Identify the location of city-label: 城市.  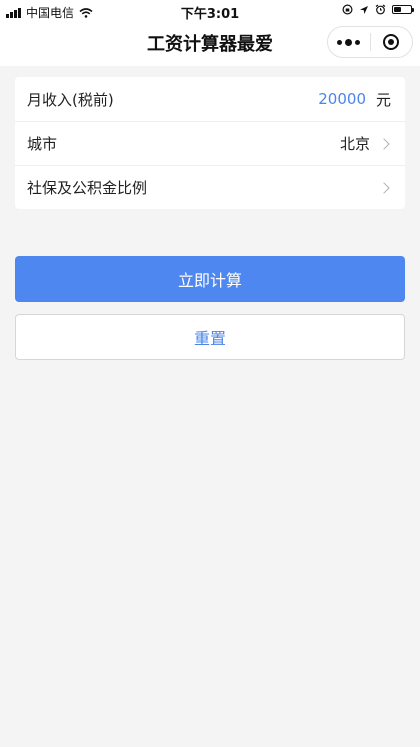
(42, 144).